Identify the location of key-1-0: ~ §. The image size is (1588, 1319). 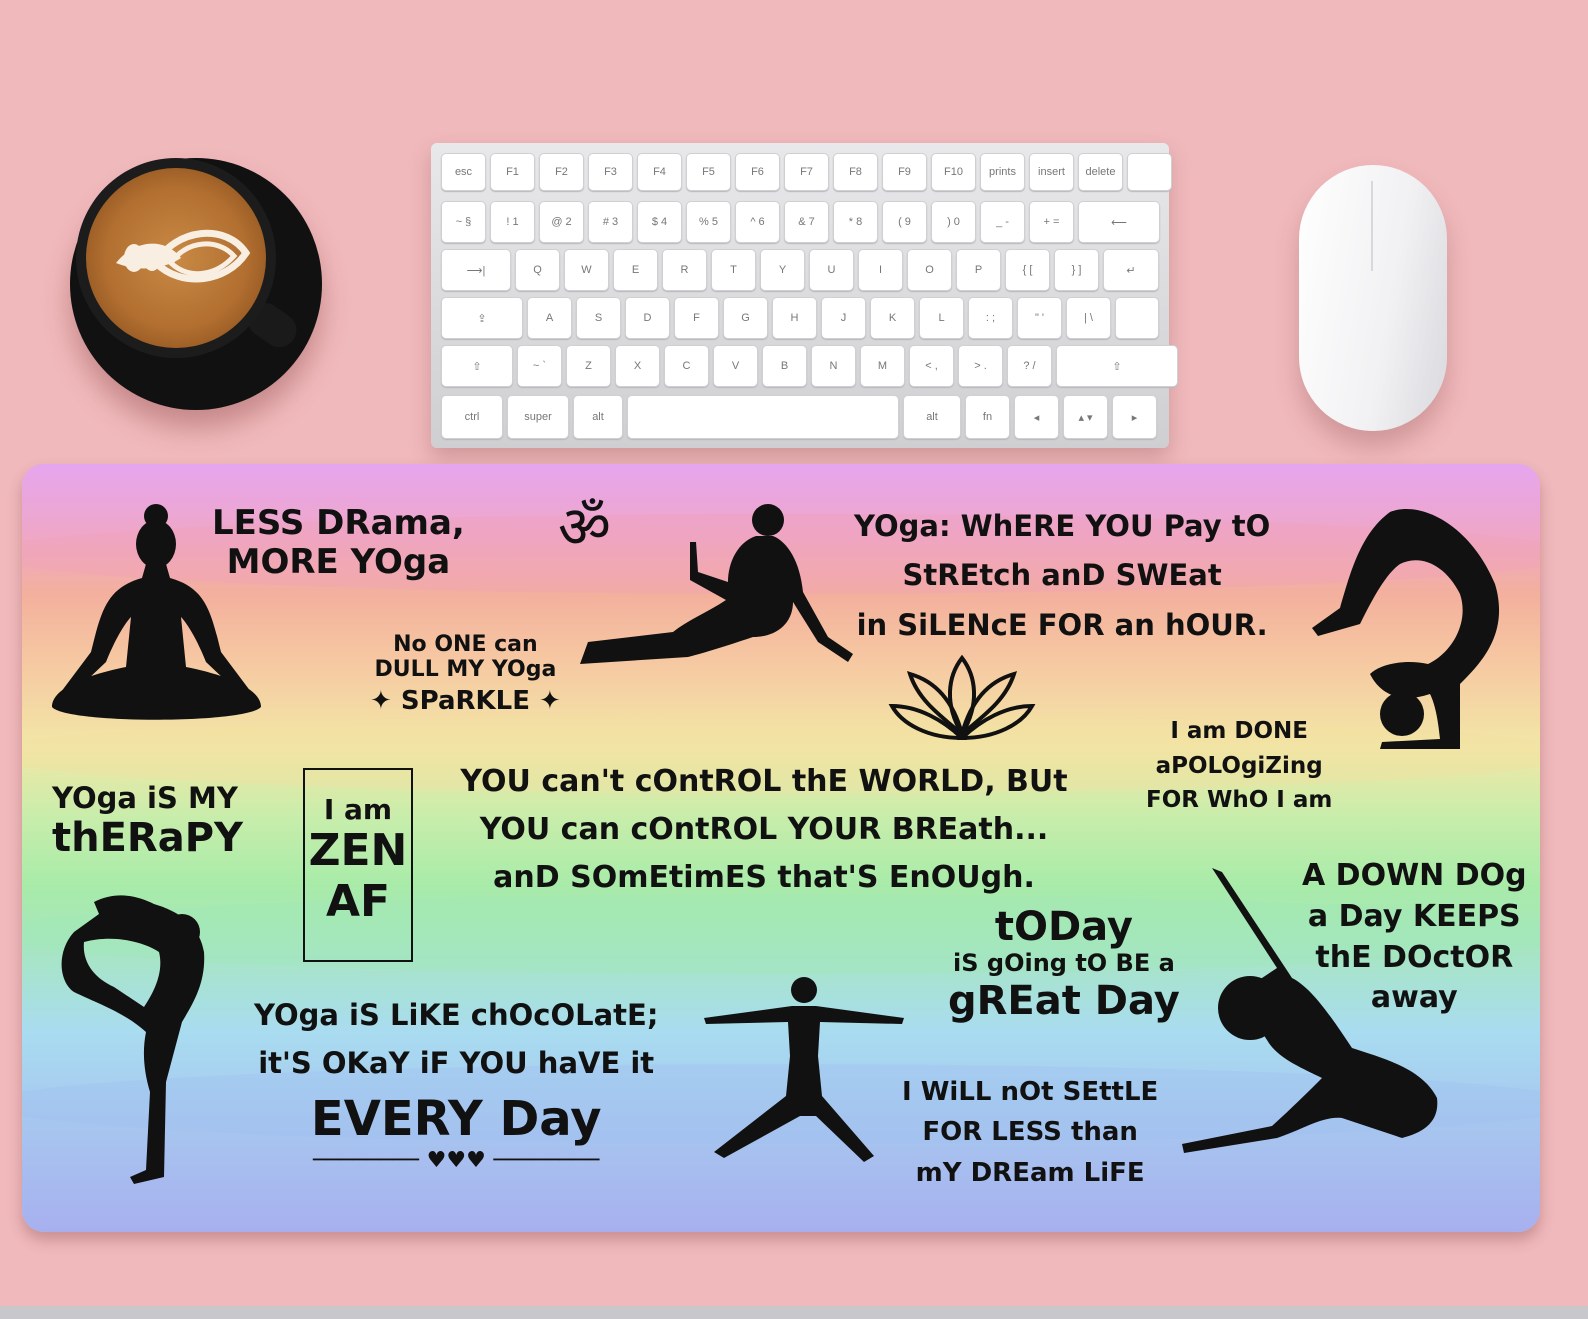
(463, 222).